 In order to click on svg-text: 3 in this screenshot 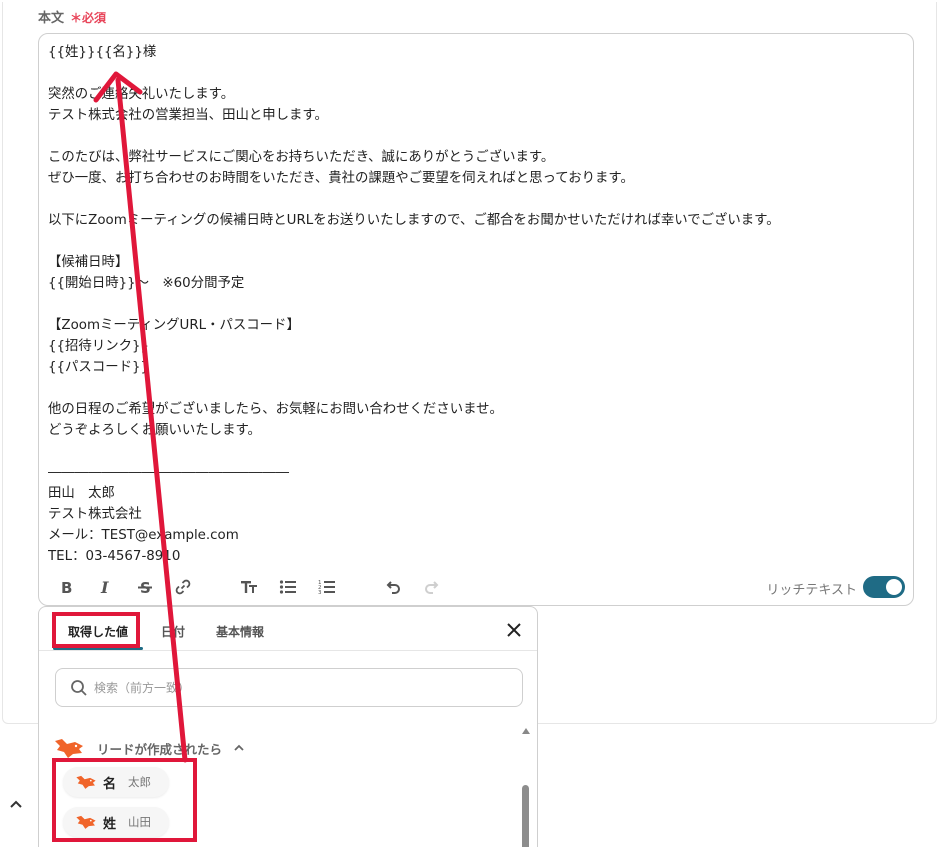, I will do `click(320, 593)`.